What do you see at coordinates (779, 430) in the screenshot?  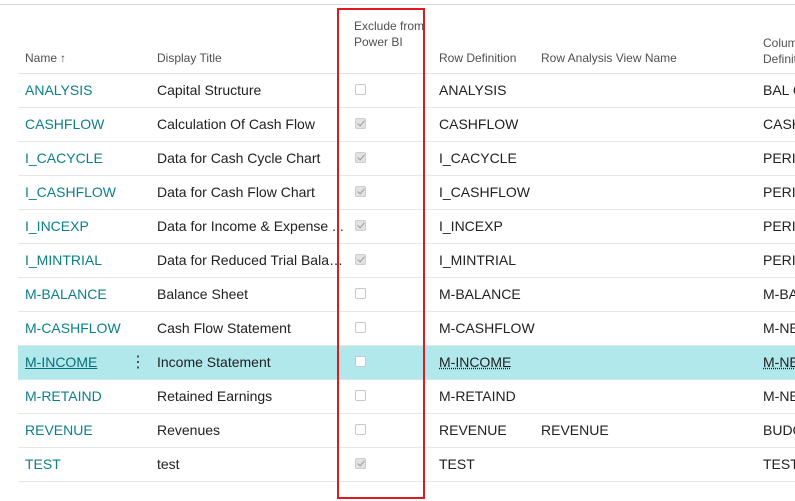 I see `column-definition-value: BUDG` at bounding box center [779, 430].